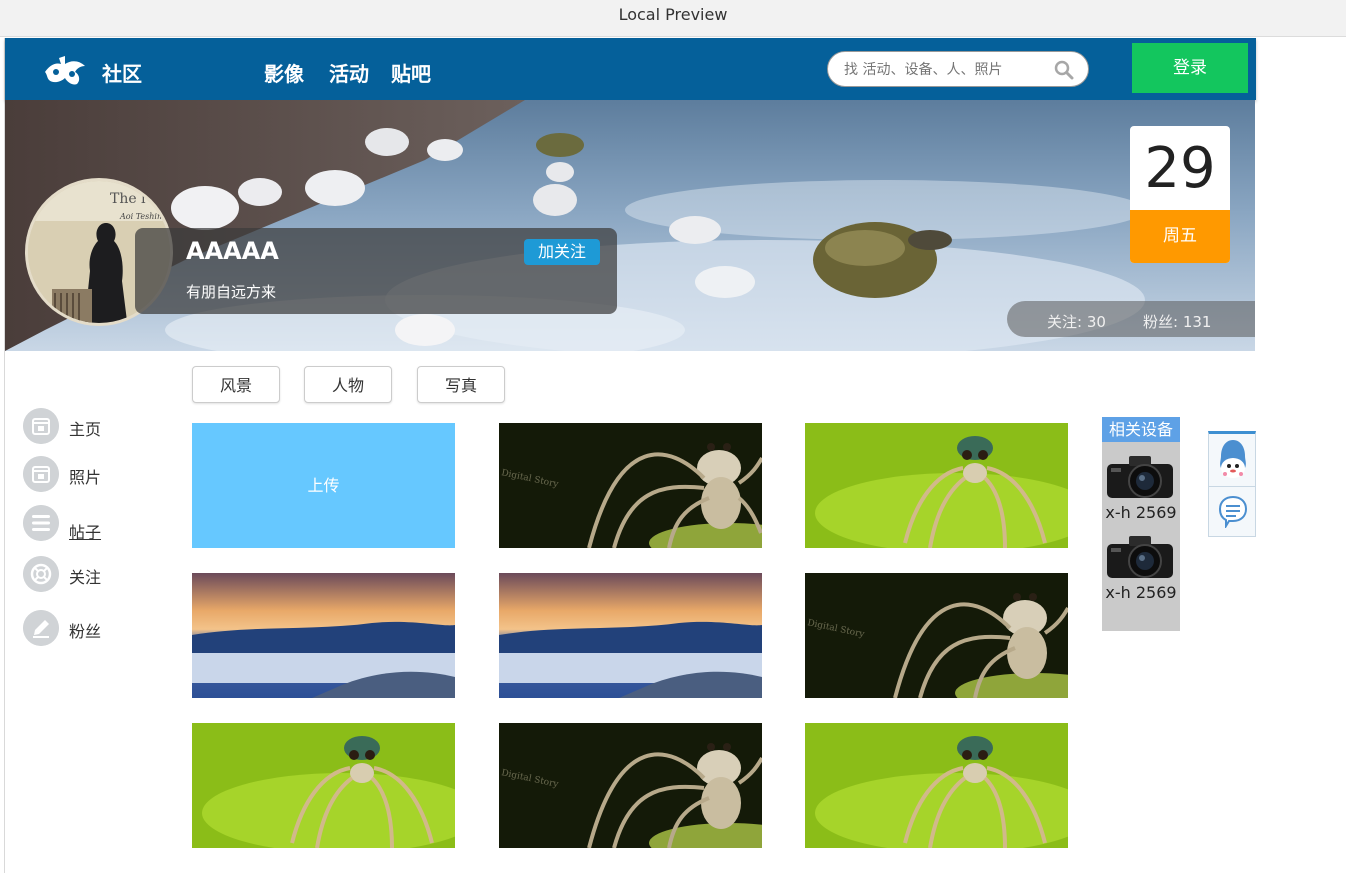 The width and height of the screenshot is (1346, 873). Describe the element at coordinates (1141, 524) in the screenshot. I see `related-equipment-panel: 相关设备 x-h 2569 x-h 2569` at that location.